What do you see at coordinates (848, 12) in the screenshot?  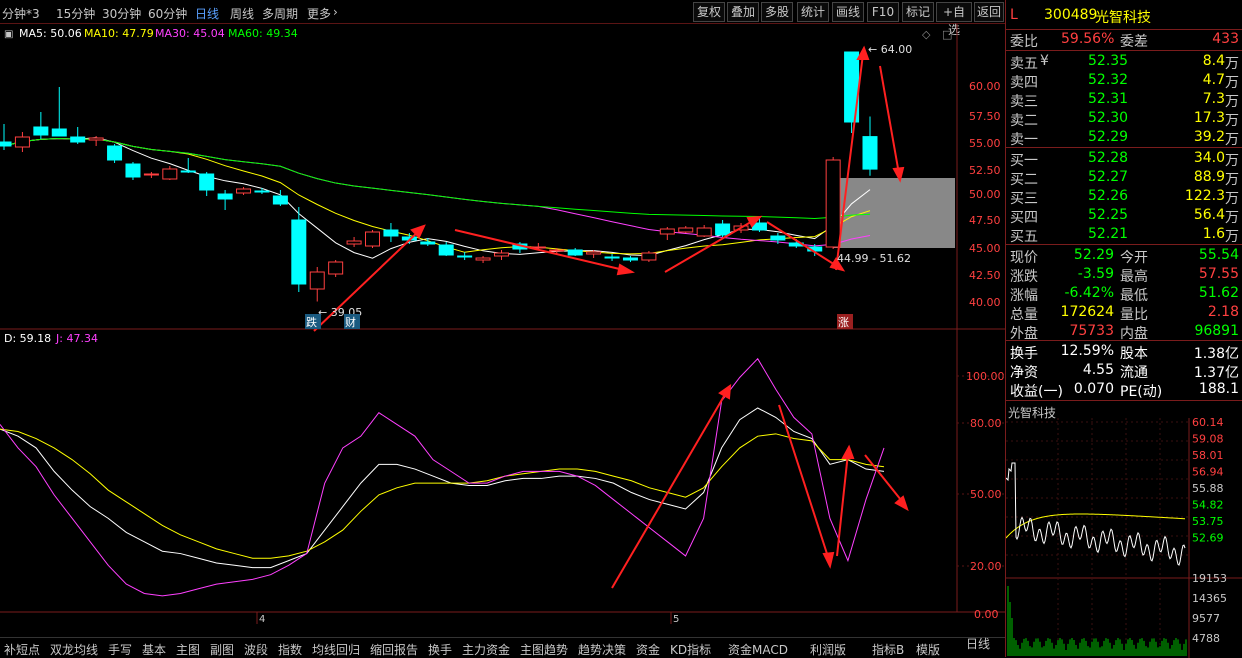 I see `draw-line-button: 画线` at bounding box center [848, 12].